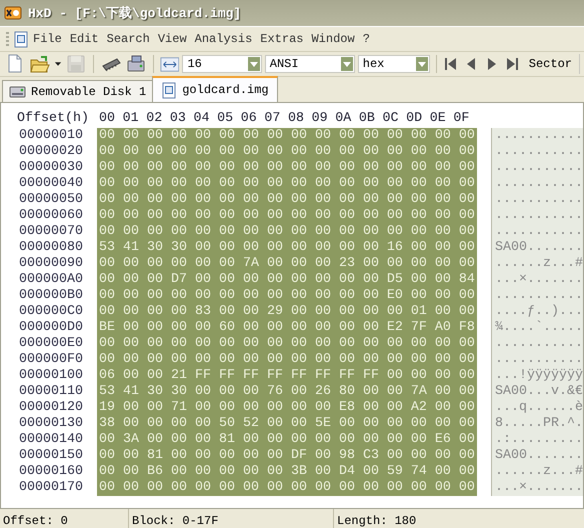 This screenshot has width=584, height=528. Describe the element at coordinates (51, 456) in the screenshot. I see `offset-cell-text: 00000150` at that location.